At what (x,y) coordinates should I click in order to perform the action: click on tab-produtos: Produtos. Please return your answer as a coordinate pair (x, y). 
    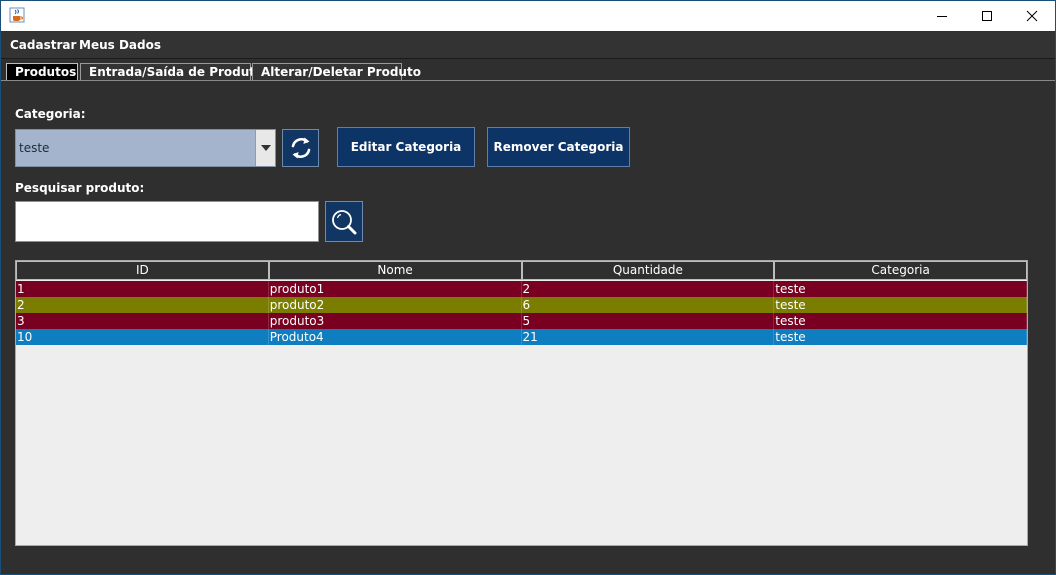
    Looking at the image, I should click on (42, 71).